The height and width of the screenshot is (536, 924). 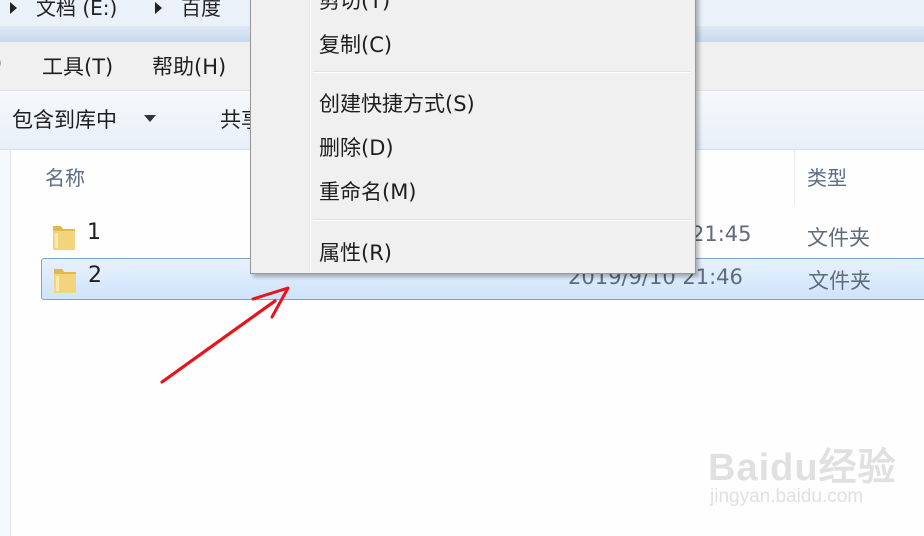 I want to click on file-name: 2, so click(x=95, y=275).